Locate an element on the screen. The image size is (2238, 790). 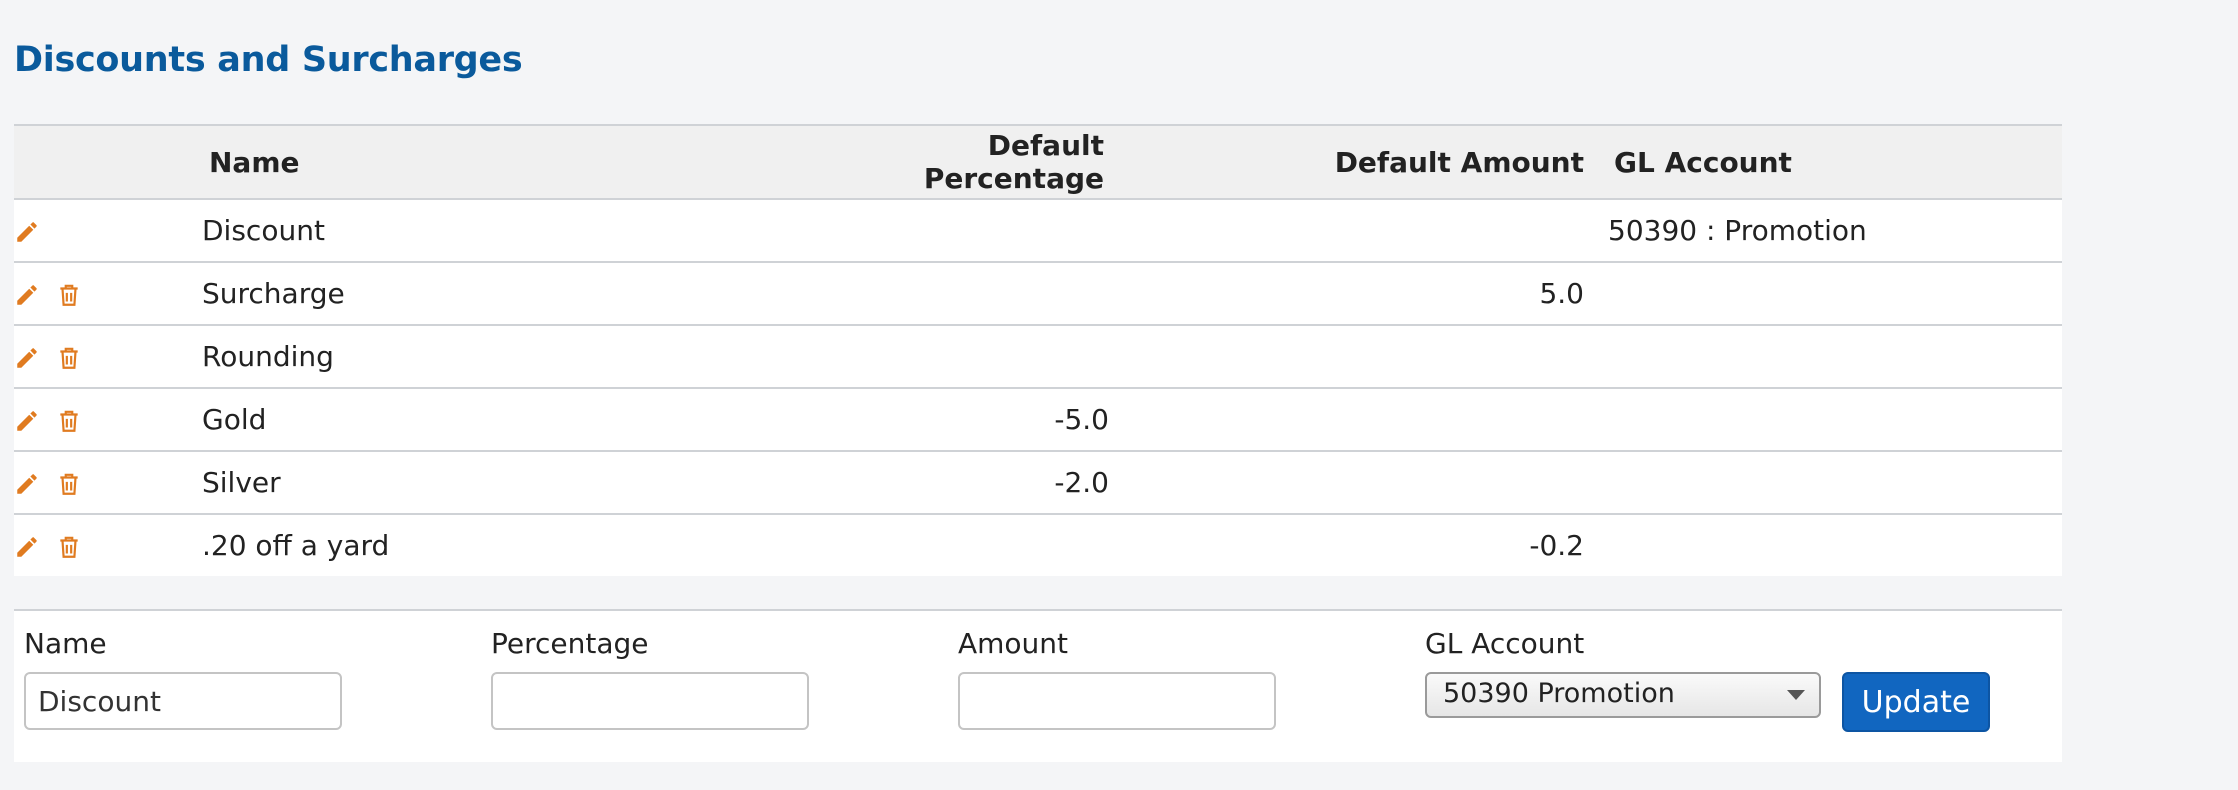
gl-account-label: GL Account is located at coordinates (1505, 643).